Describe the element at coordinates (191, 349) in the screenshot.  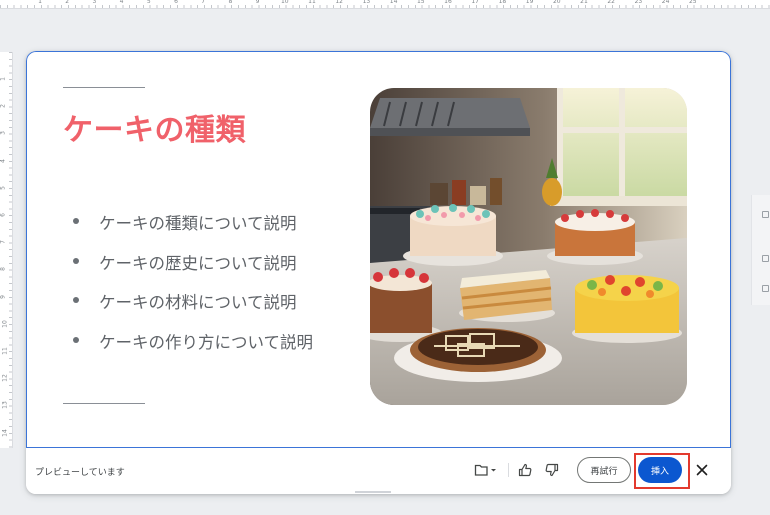
I see `bullet-item: ケーキの作り方について説明` at that location.